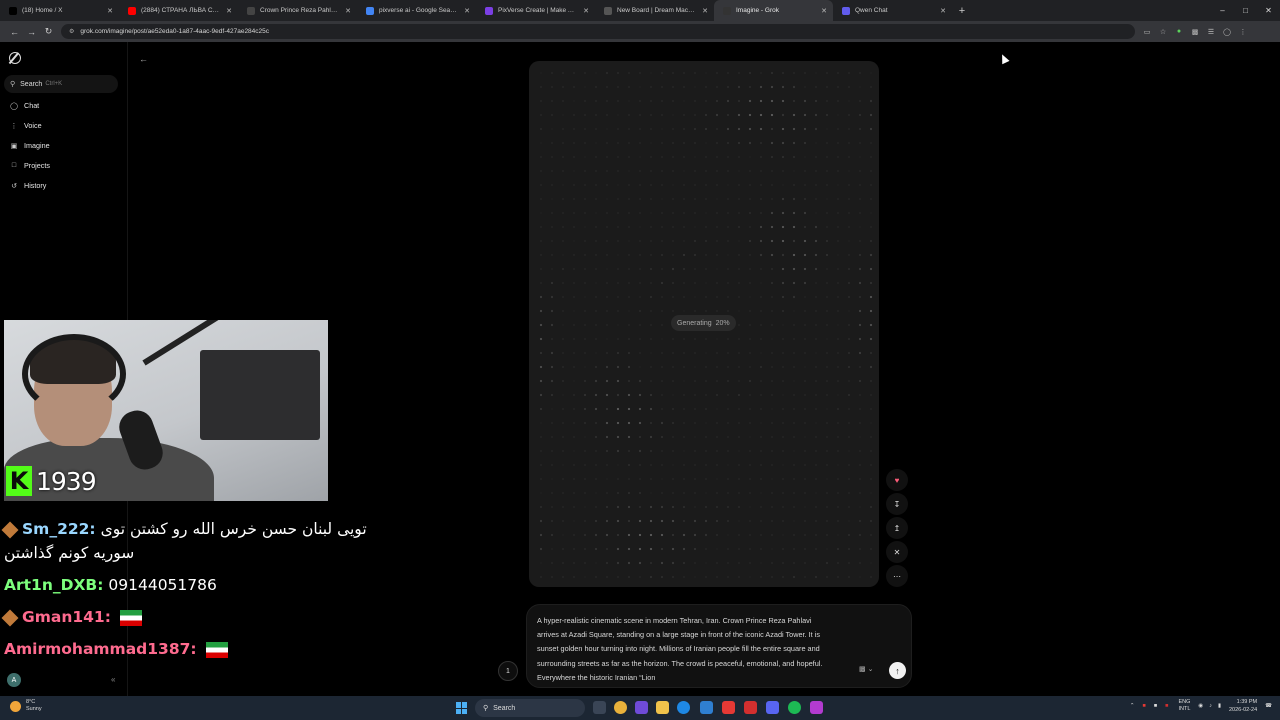 The width and height of the screenshot is (1280, 720). I want to click on more-options-button: ⋯, so click(897, 576).